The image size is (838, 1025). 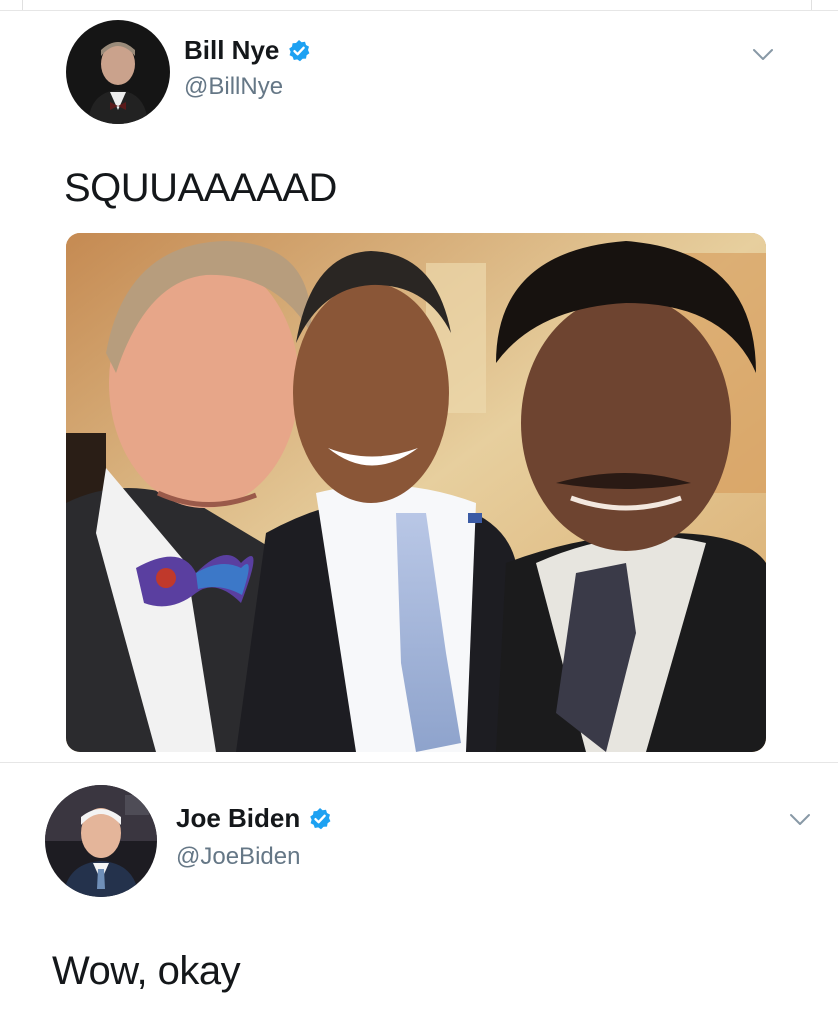 I want to click on author-display-name: Joe Biden, so click(x=238, y=818).